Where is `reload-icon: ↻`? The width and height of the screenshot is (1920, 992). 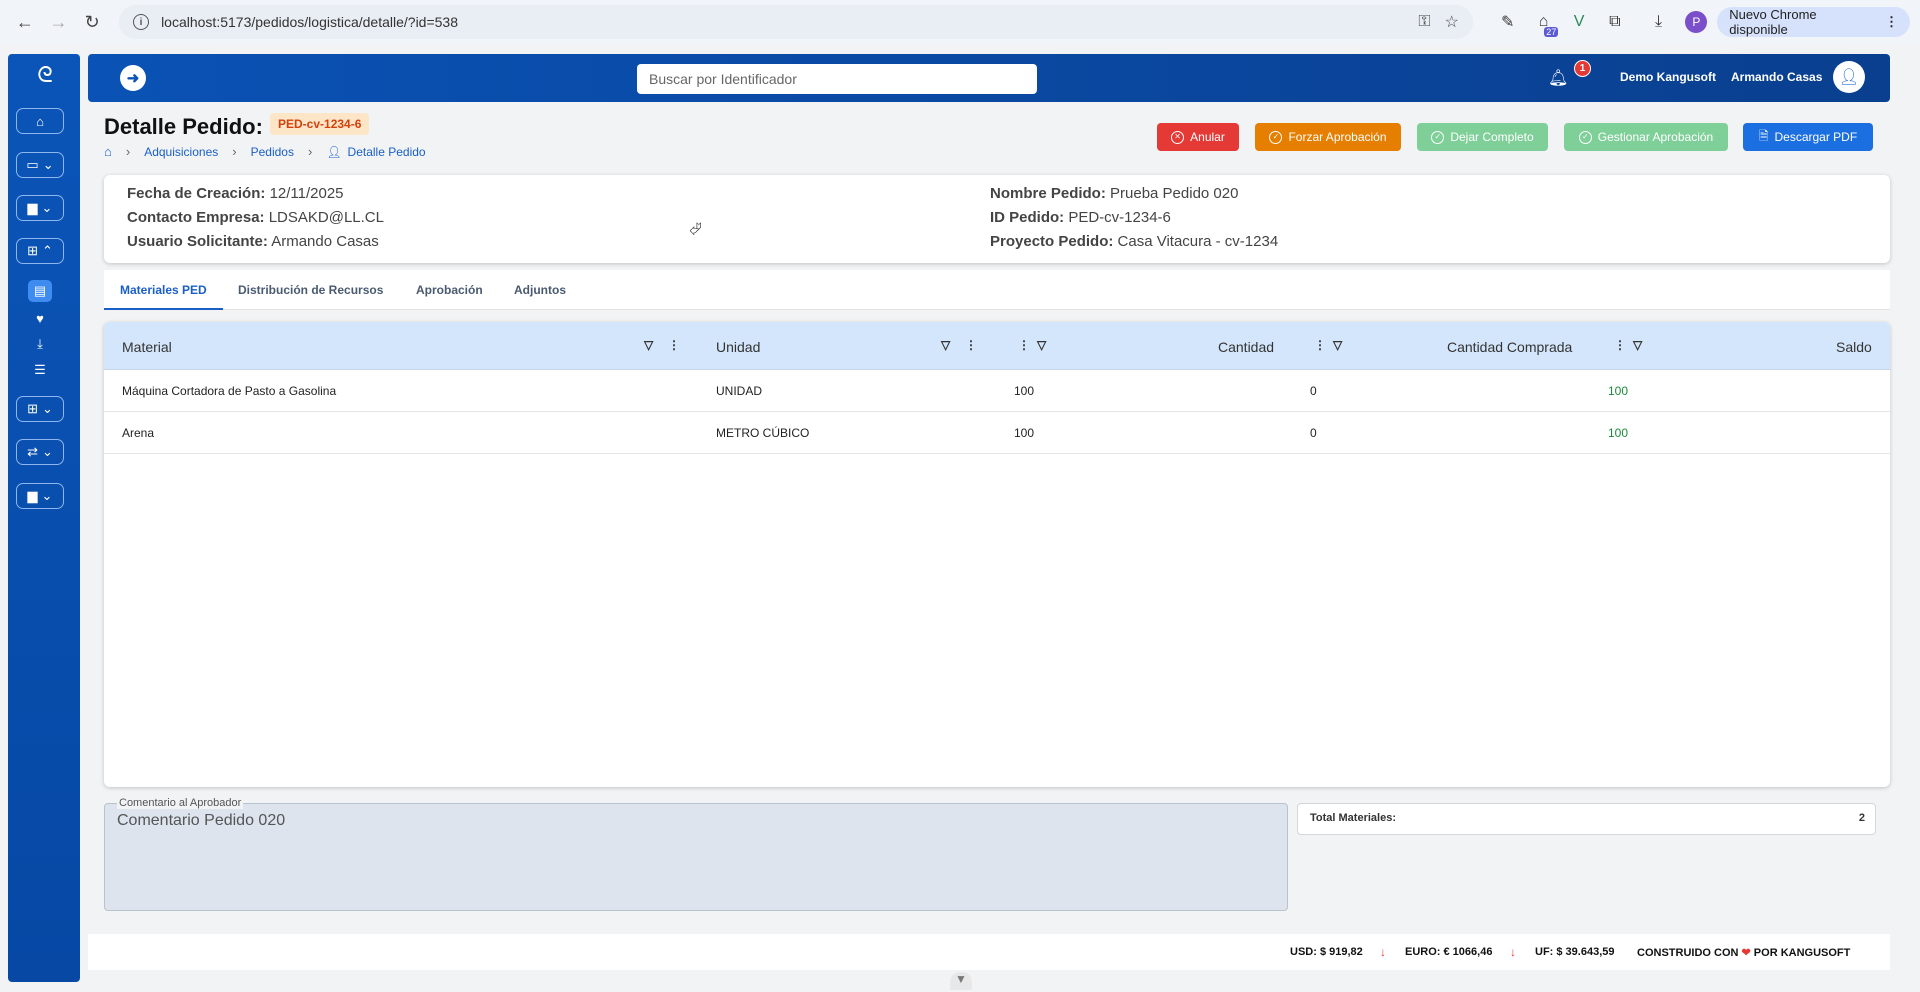 reload-icon: ↻ is located at coordinates (92, 22).